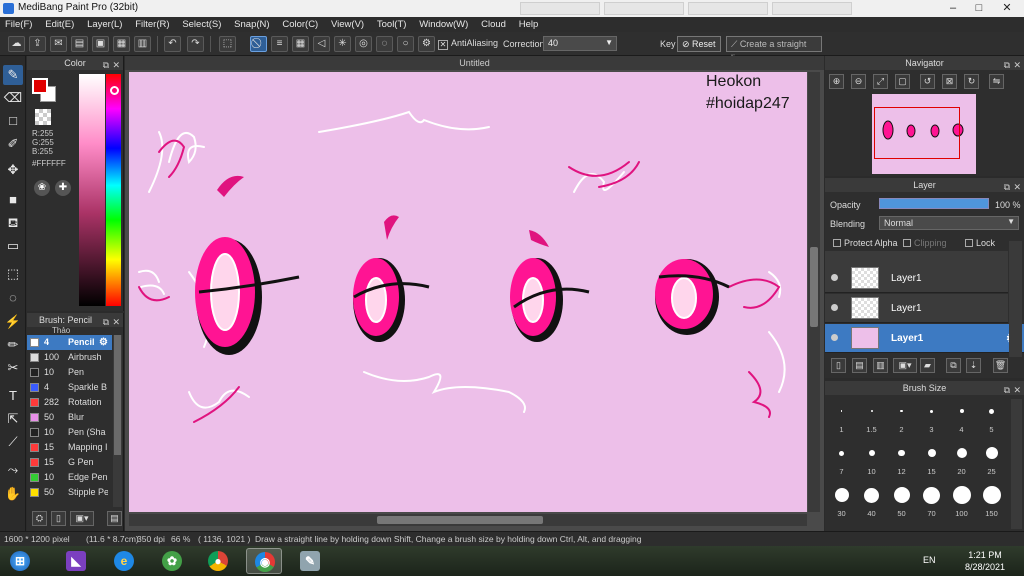  Describe the element at coordinates (971, 81) in the screenshot. I see `rotate-right-icon: ↻` at that location.